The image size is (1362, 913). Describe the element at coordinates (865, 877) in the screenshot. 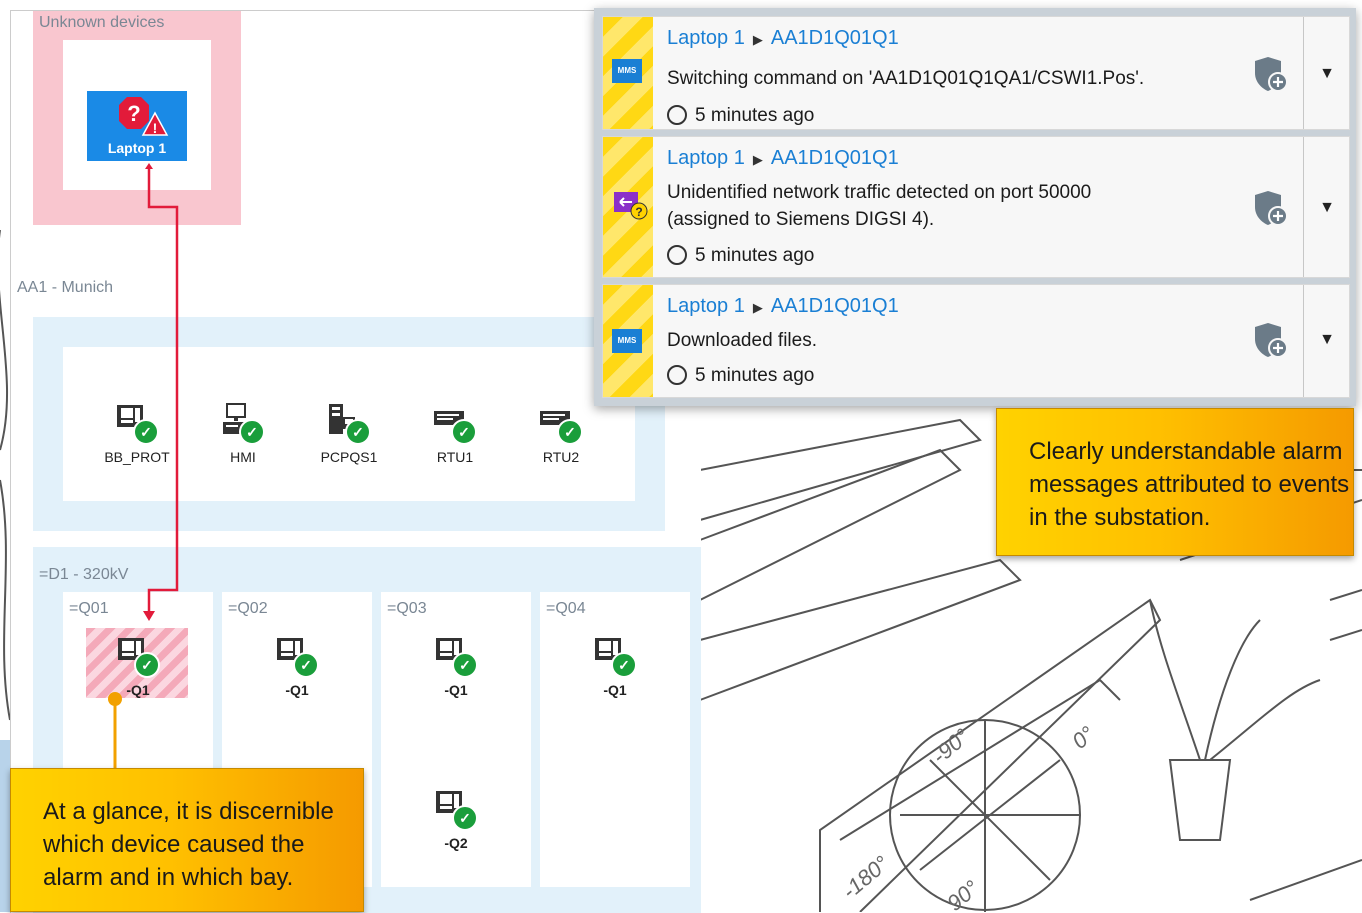

I see `svg-text: -180°` at that location.